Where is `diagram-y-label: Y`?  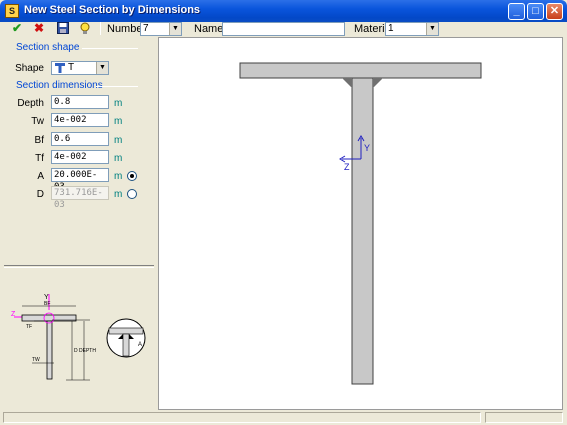 diagram-y-label: Y is located at coordinates (46, 297).